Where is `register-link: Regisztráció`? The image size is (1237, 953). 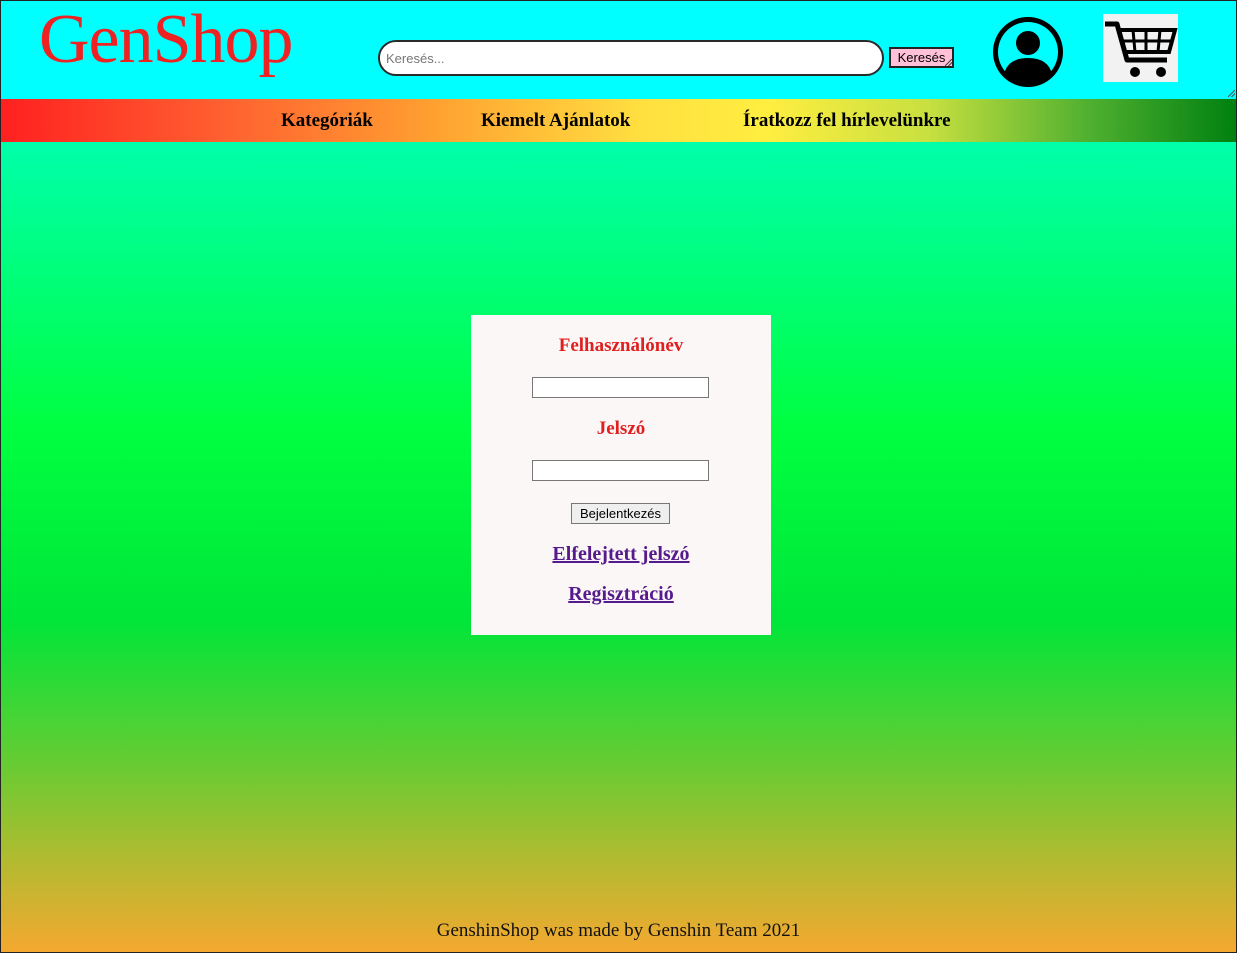
register-link: Regisztráció is located at coordinates (621, 594).